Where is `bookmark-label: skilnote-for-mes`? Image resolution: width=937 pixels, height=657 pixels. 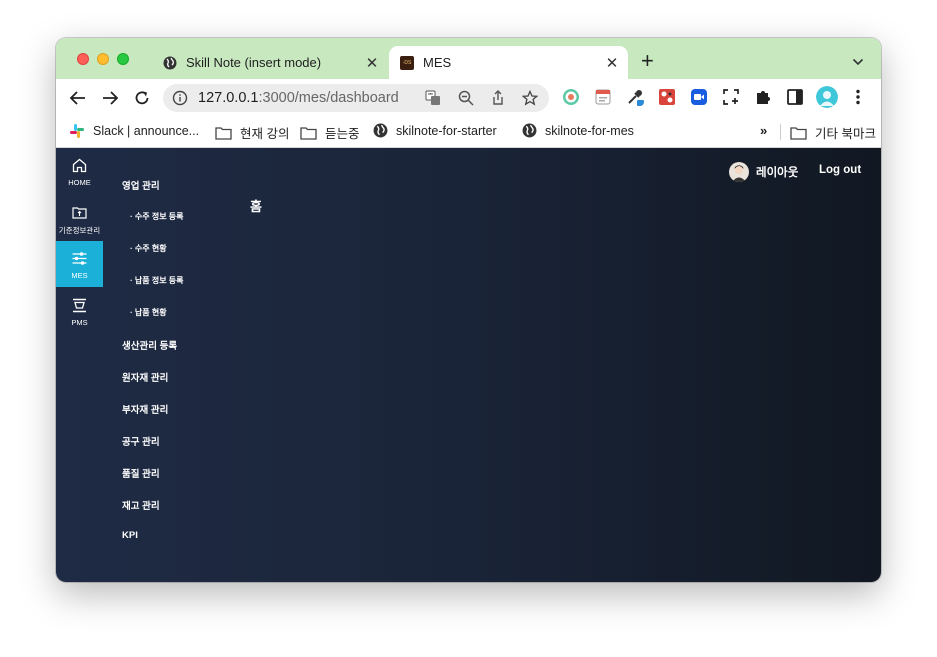
bookmark-label: skilnote-for-mes is located at coordinates (589, 130).